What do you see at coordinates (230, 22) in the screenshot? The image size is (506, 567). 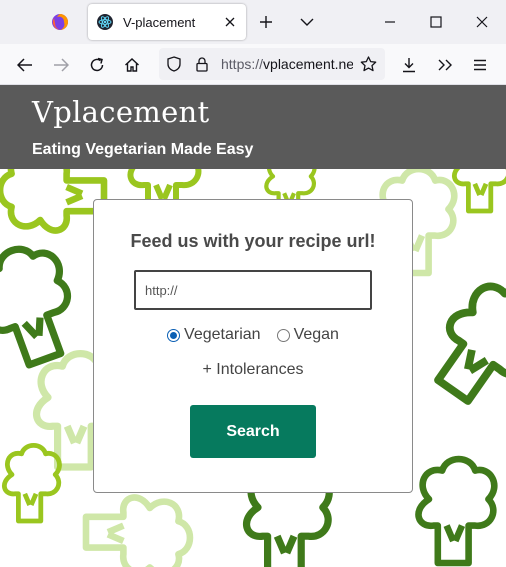 I see `close-icon` at bounding box center [230, 22].